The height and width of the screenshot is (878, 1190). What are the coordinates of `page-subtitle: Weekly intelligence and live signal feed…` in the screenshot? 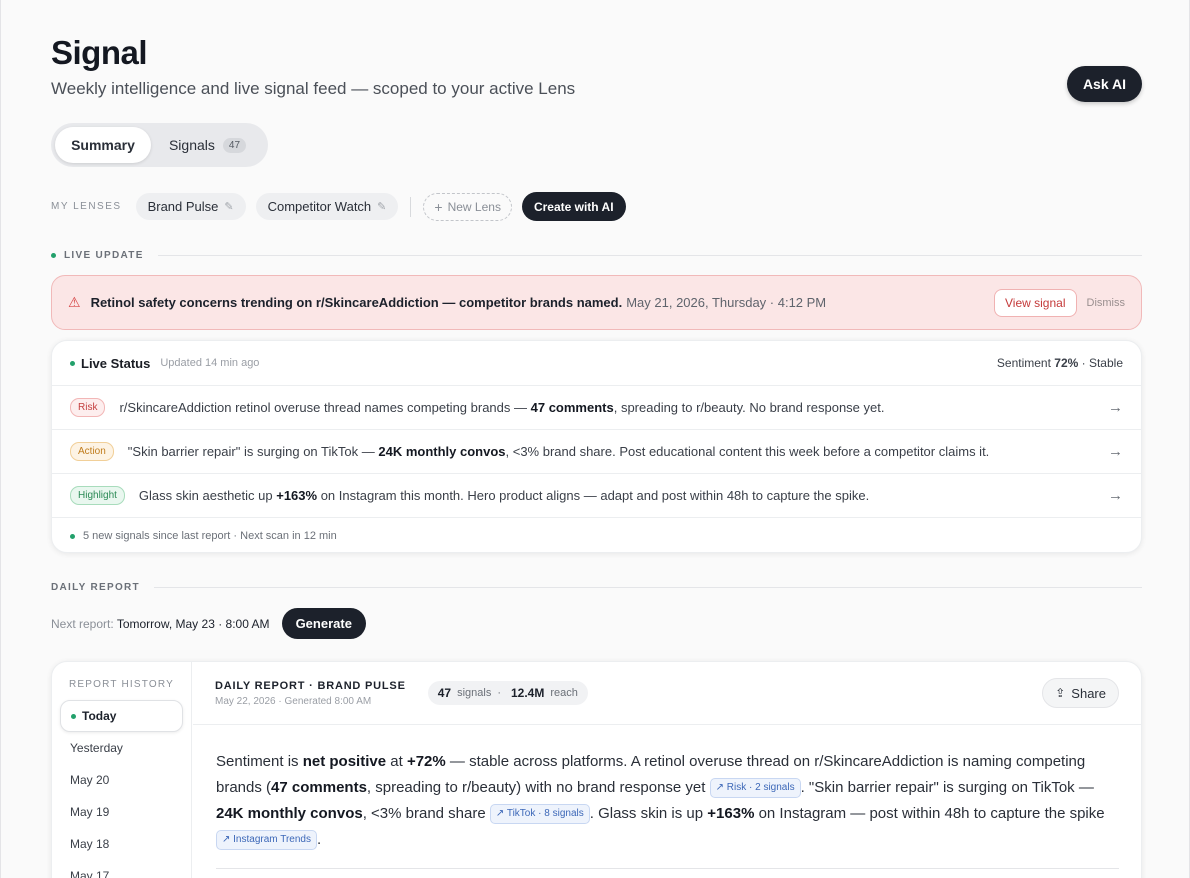 It's located at (313, 88).